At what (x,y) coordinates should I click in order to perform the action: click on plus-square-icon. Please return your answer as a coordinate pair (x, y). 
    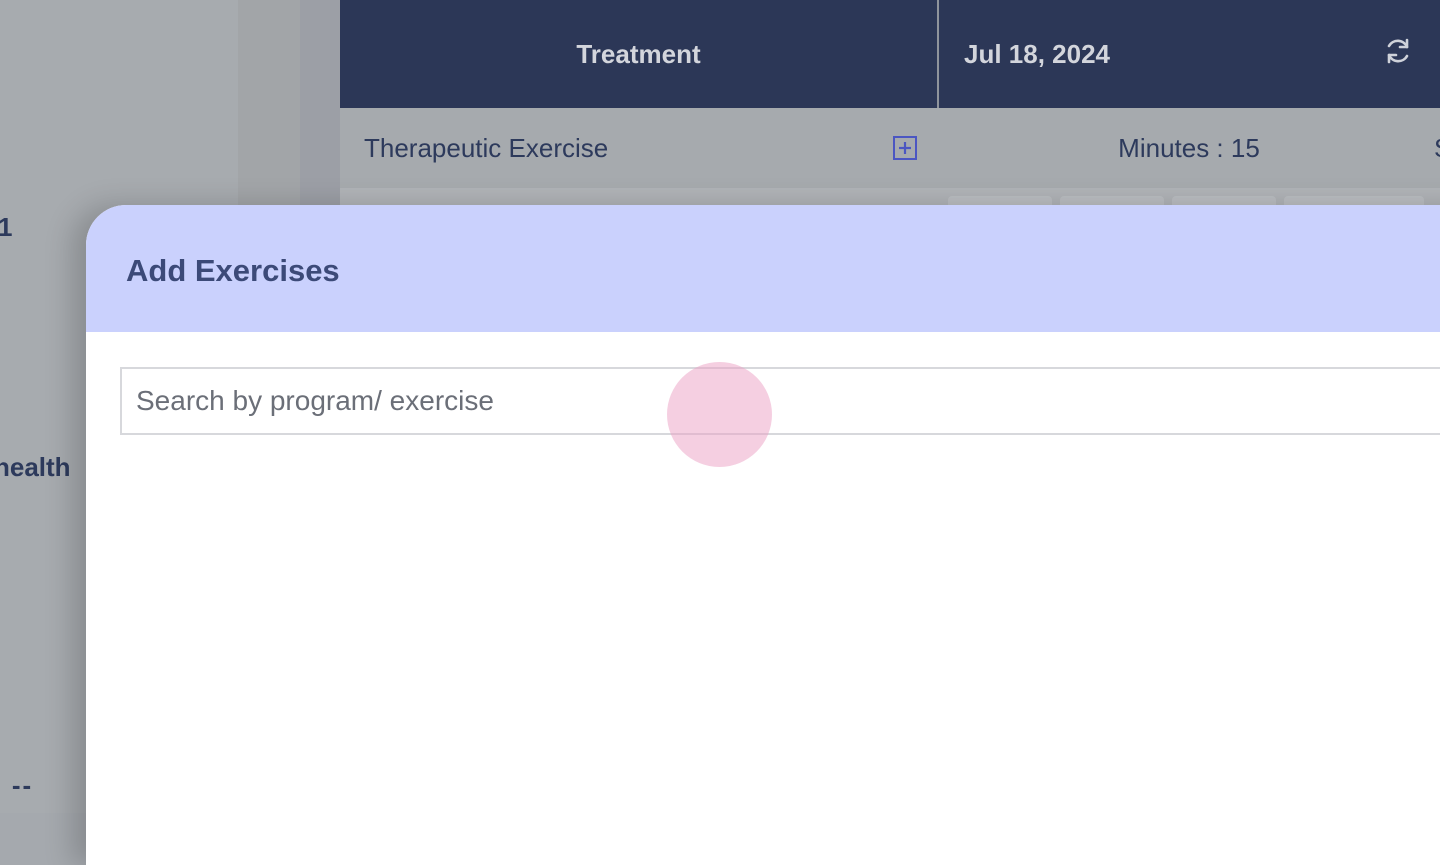
    Looking at the image, I should click on (905, 148).